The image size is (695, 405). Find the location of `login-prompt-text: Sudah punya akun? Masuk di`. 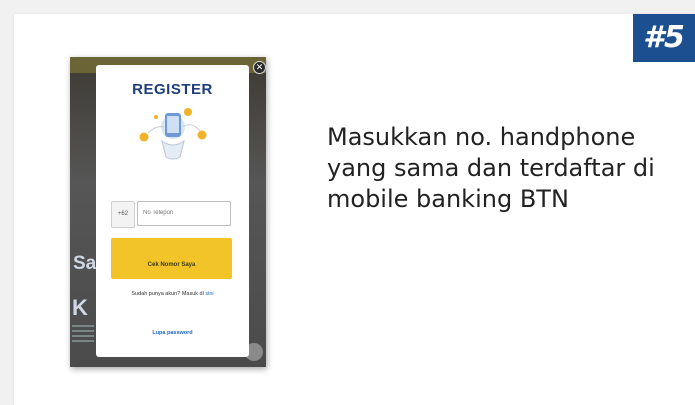

login-prompt-text: Sudah punya akun? Masuk di is located at coordinates (167, 294).